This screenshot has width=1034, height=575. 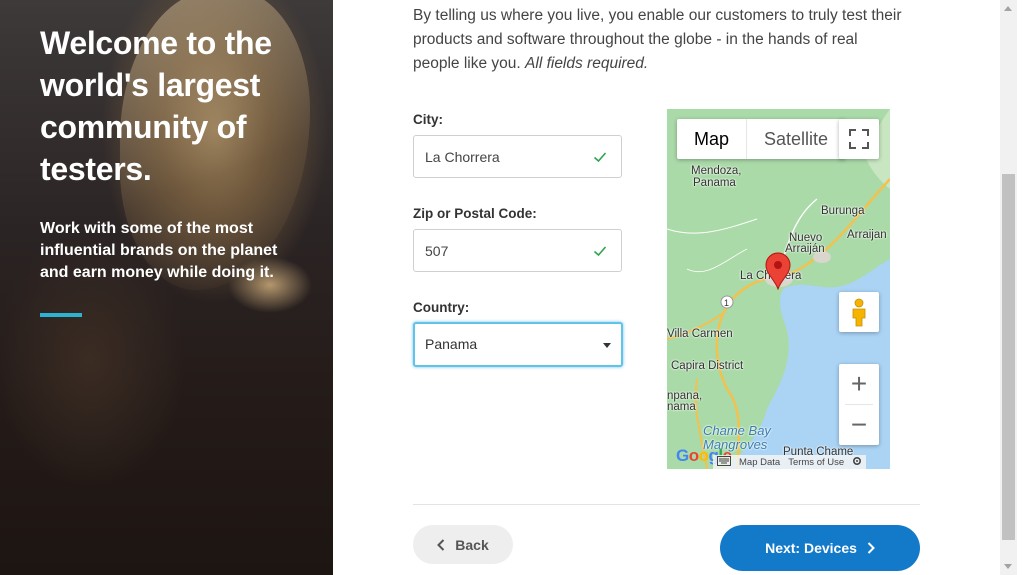 What do you see at coordinates (778, 273) in the screenshot?
I see `map-marker-icon` at bounding box center [778, 273].